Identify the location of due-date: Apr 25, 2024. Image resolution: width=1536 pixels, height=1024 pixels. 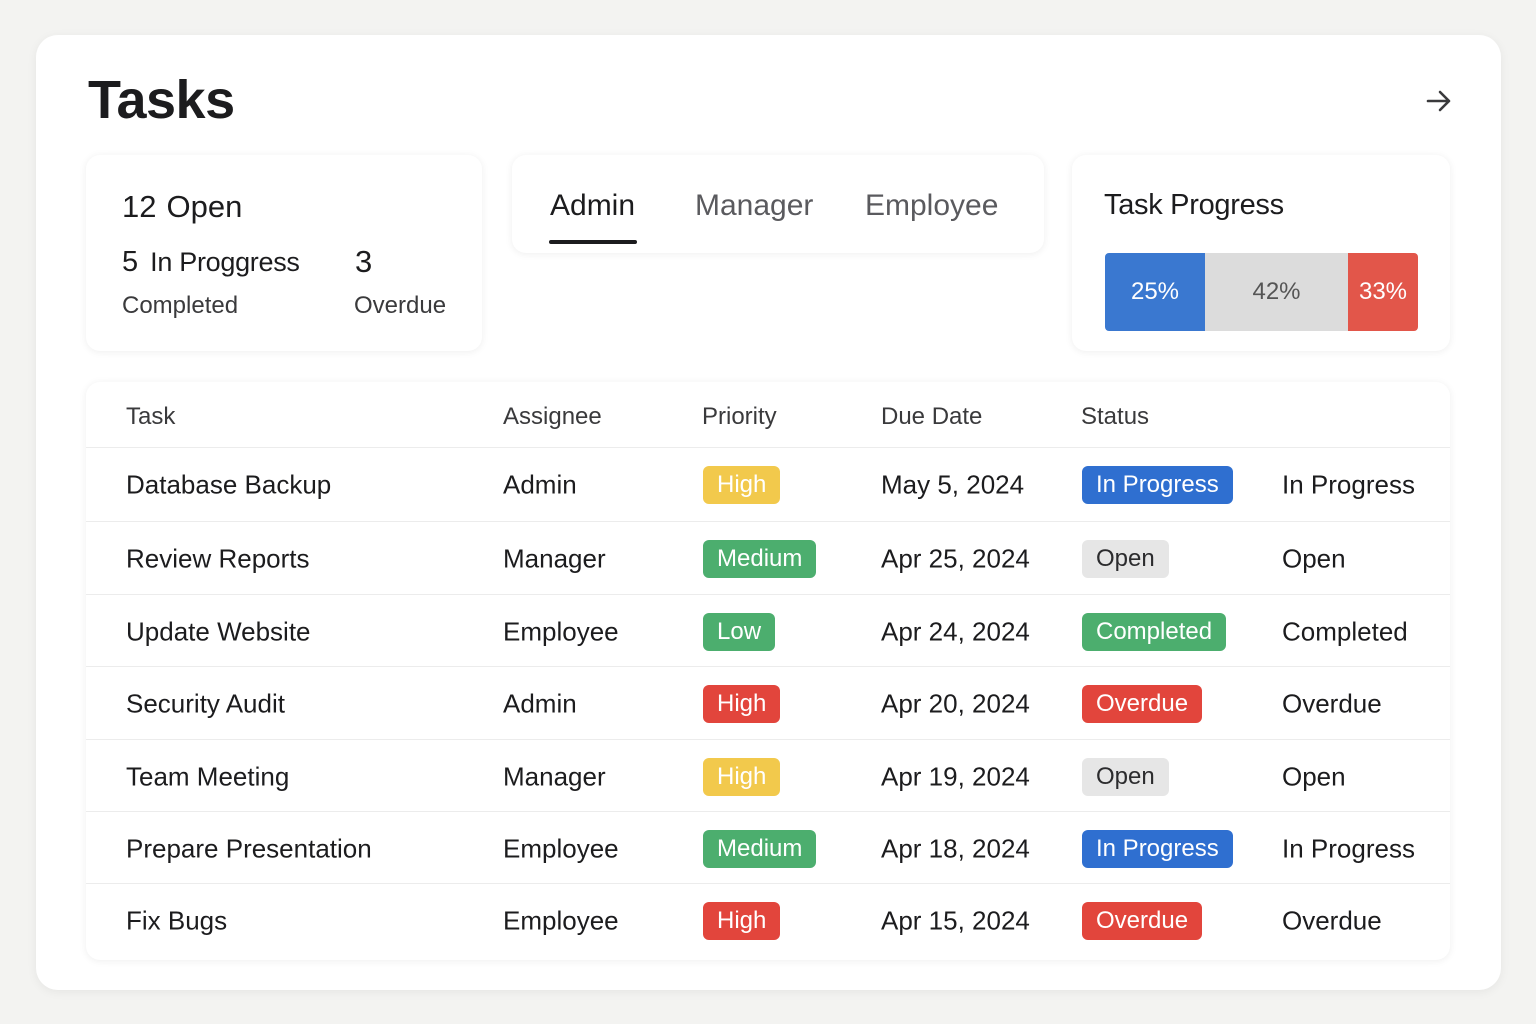
(955, 558).